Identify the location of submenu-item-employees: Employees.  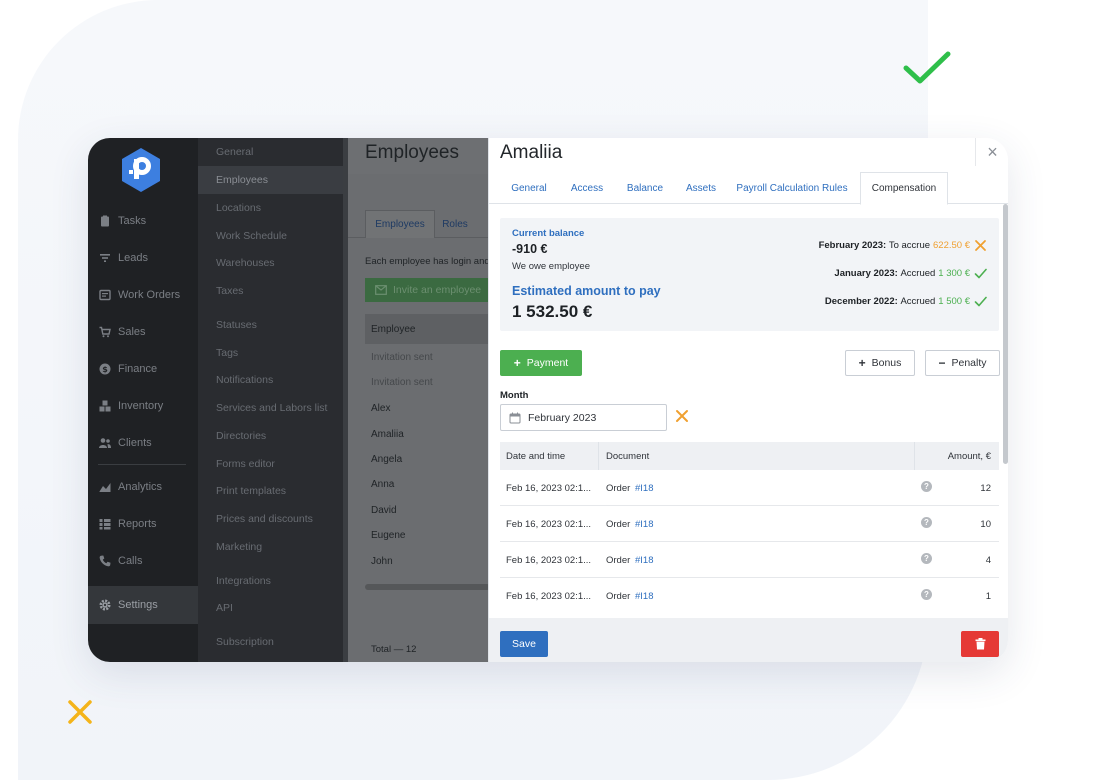
(273, 180).